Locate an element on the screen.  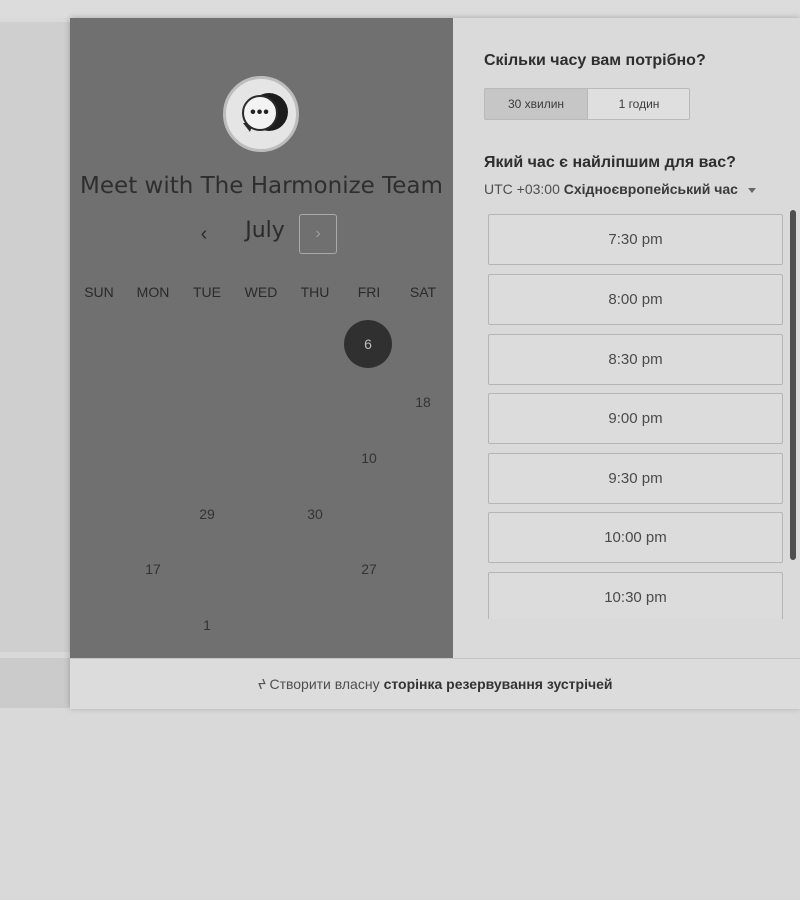
duration-question: Скільки часу вам потрібно? is located at coordinates (595, 60).